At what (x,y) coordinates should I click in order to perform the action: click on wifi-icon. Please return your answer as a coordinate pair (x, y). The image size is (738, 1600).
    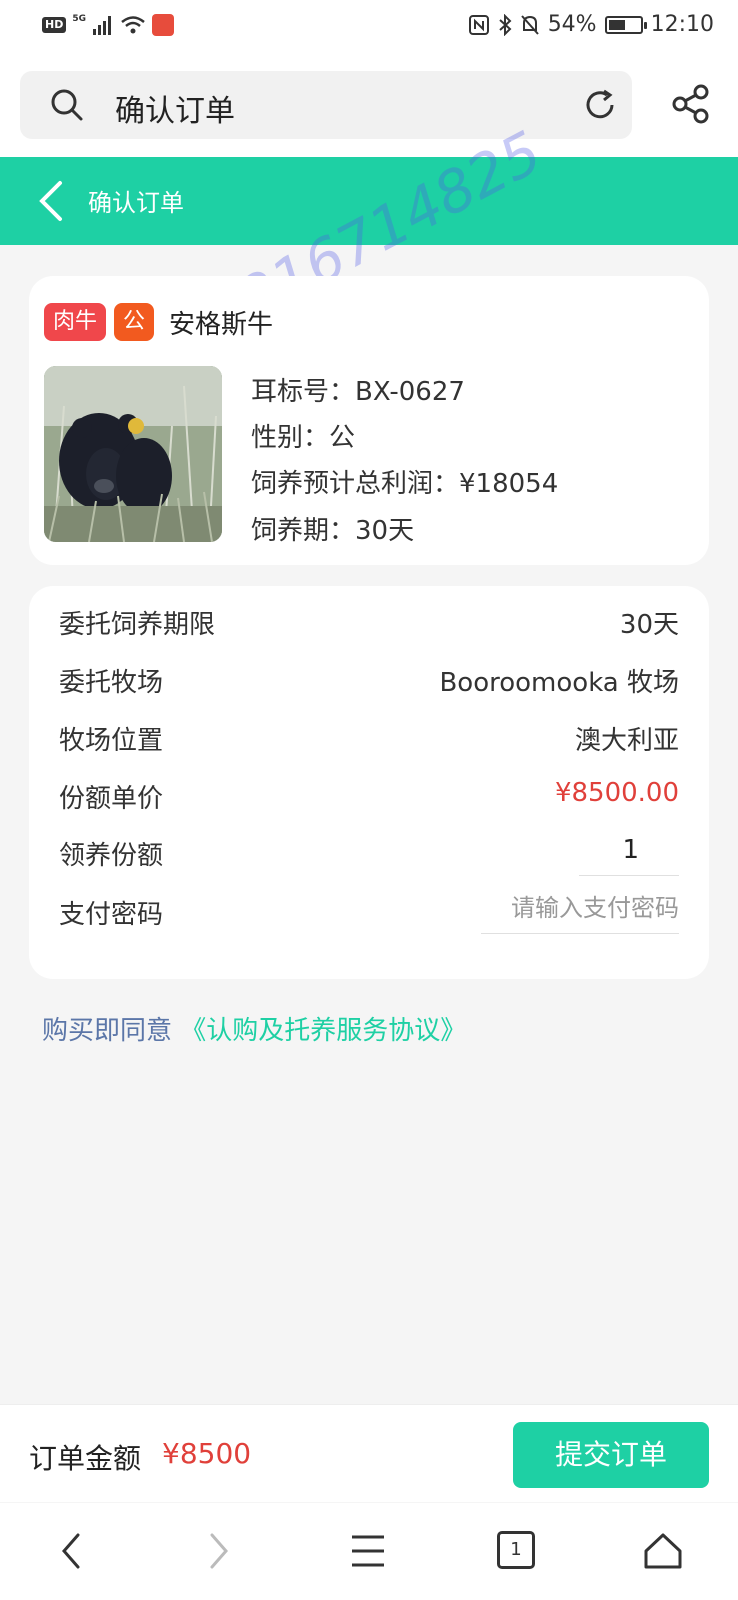
    Looking at the image, I should click on (133, 25).